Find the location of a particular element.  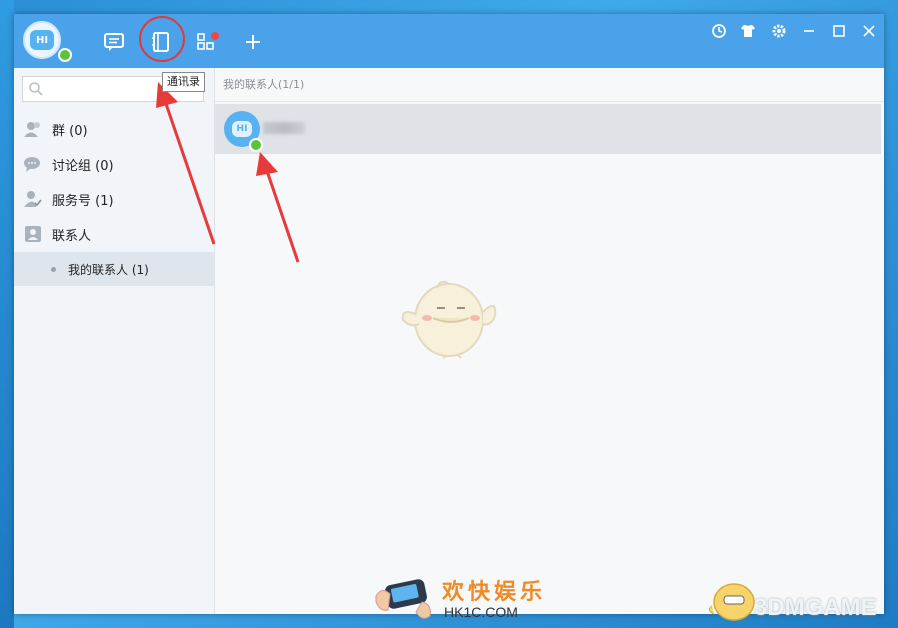

sidebar-item-service-accounts: 服务号 (1) is located at coordinates (114, 199).